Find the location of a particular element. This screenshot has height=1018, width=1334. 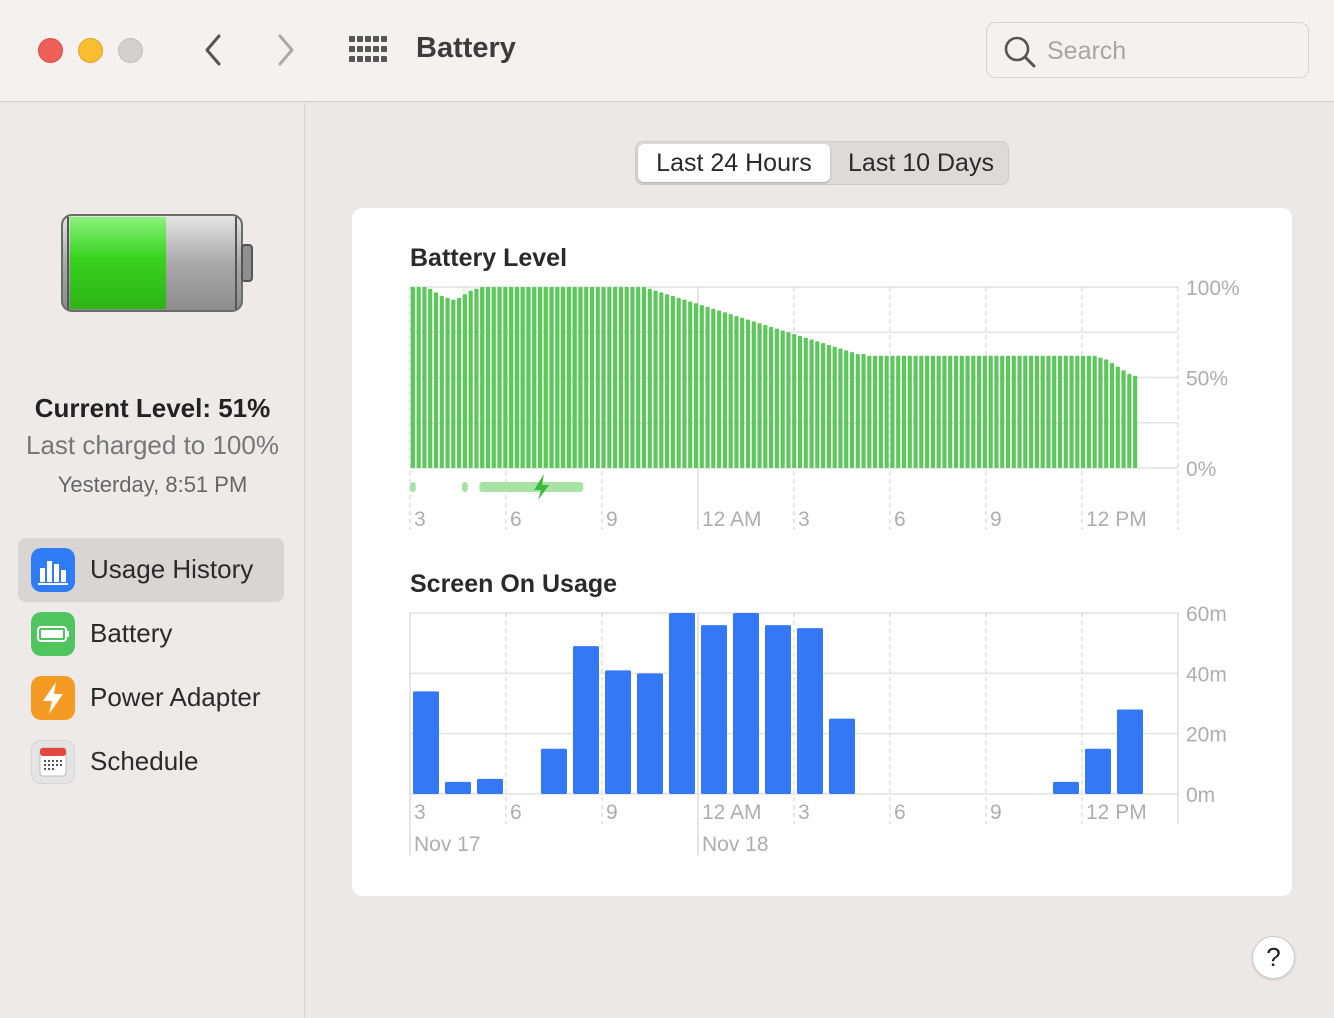

battery-y-tick-label: 50% is located at coordinates (1207, 379).